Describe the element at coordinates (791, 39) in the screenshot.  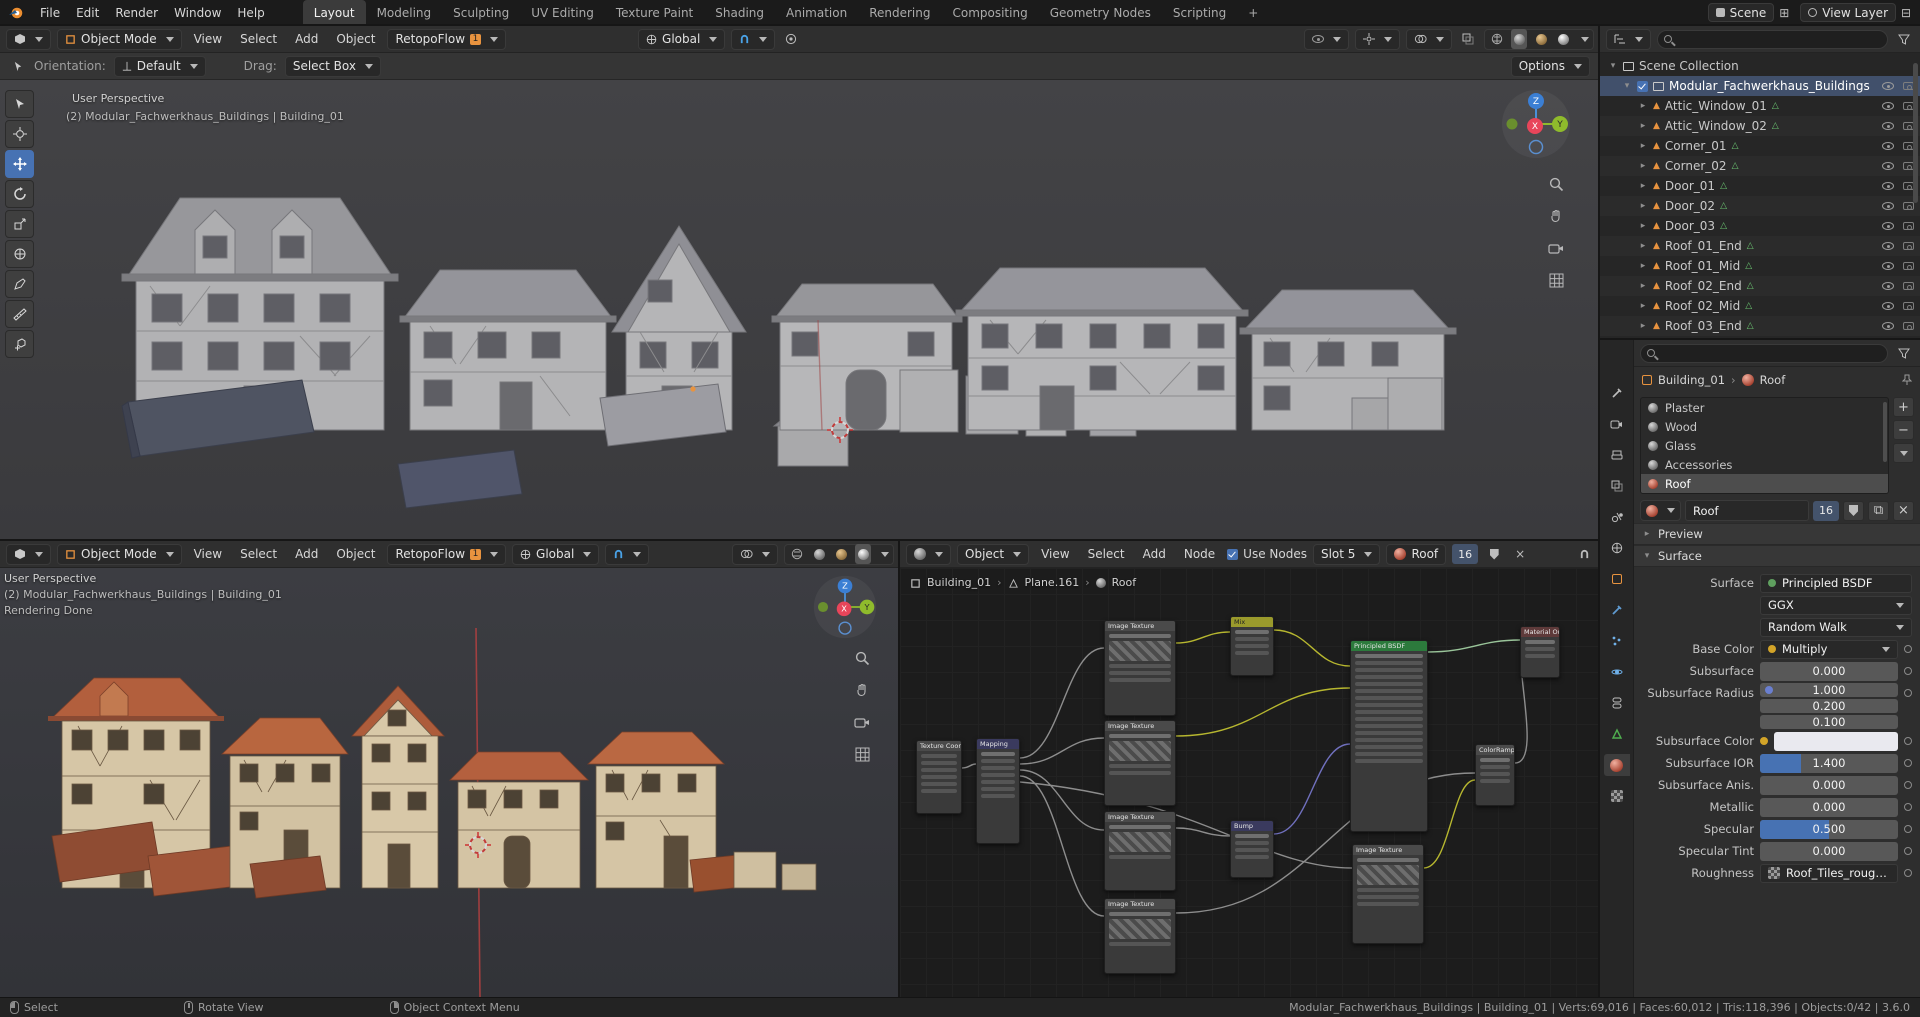
I see `proportional-editing-icon` at that location.